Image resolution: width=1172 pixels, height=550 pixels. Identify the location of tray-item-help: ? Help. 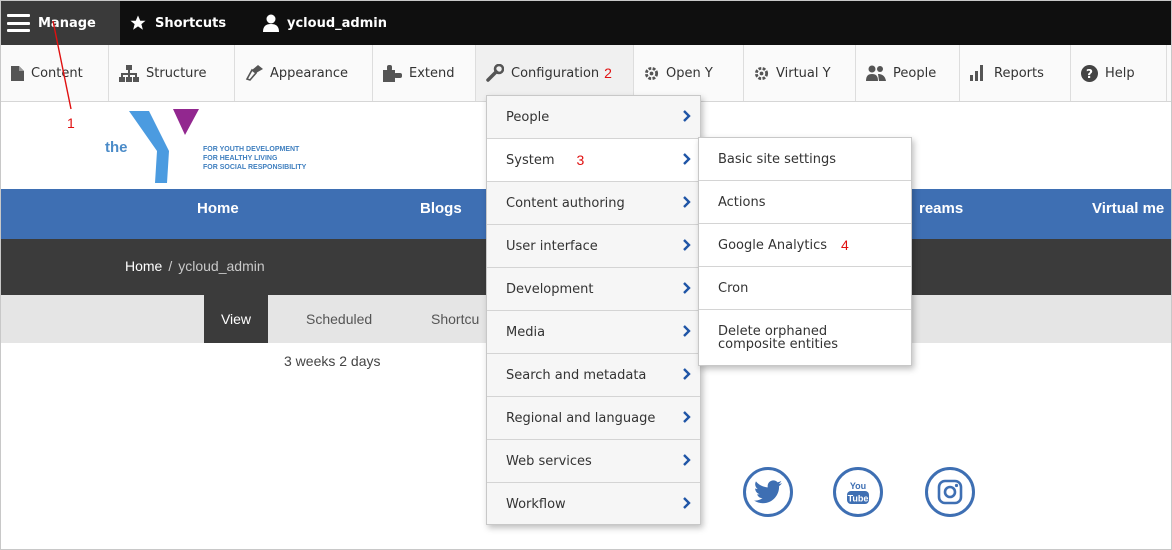
(1119, 73).